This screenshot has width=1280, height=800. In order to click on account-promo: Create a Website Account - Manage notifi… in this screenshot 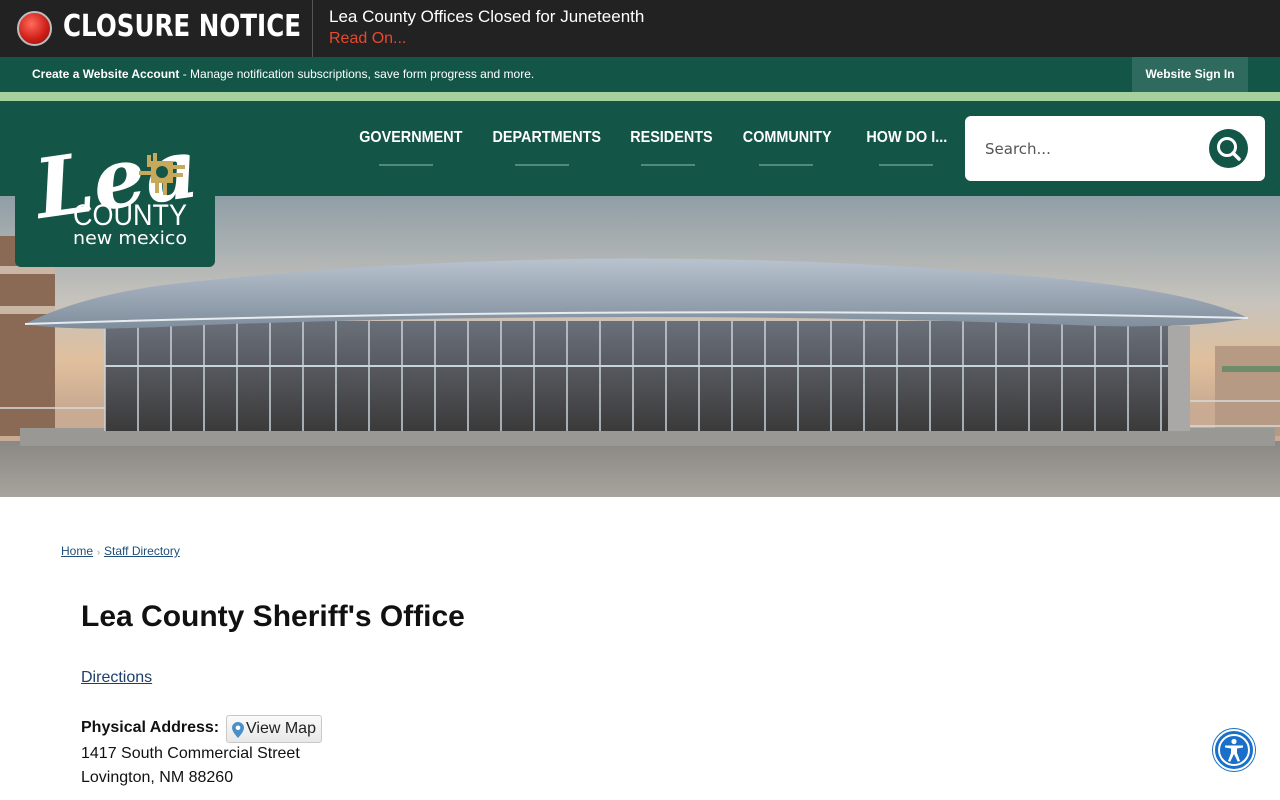, I will do `click(283, 74)`.